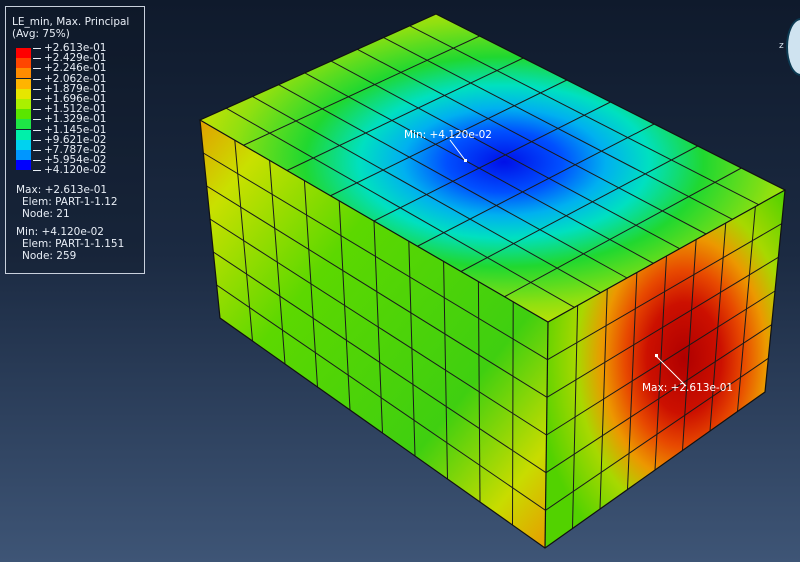 The height and width of the screenshot is (562, 800). I want to click on legend-level-label: +4.120e-02, so click(75, 170).